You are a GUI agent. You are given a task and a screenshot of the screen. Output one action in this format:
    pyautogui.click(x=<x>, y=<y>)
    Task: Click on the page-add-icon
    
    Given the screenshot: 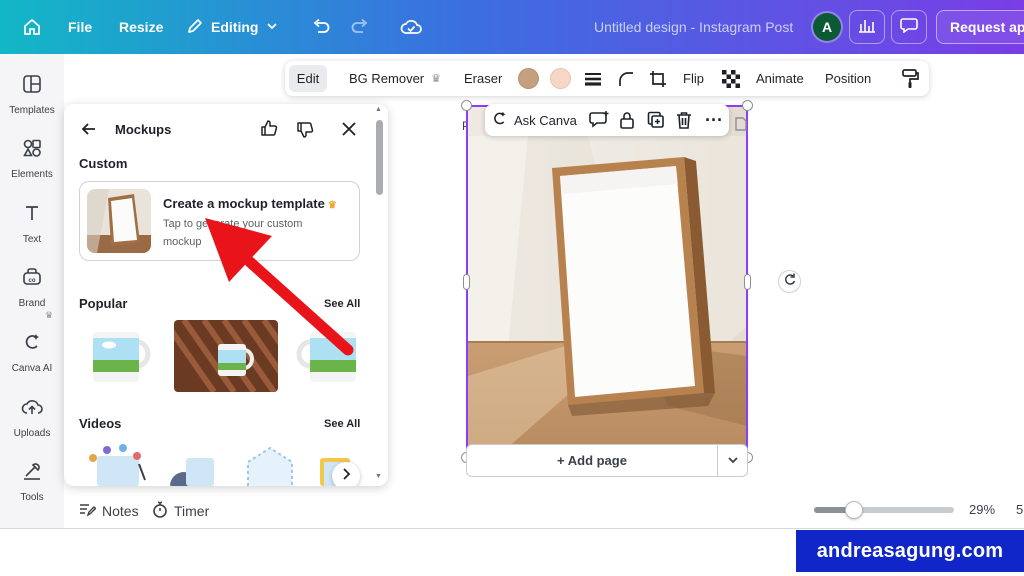 What is the action you would take?
    pyautogui.click(x=741, y=126)
    